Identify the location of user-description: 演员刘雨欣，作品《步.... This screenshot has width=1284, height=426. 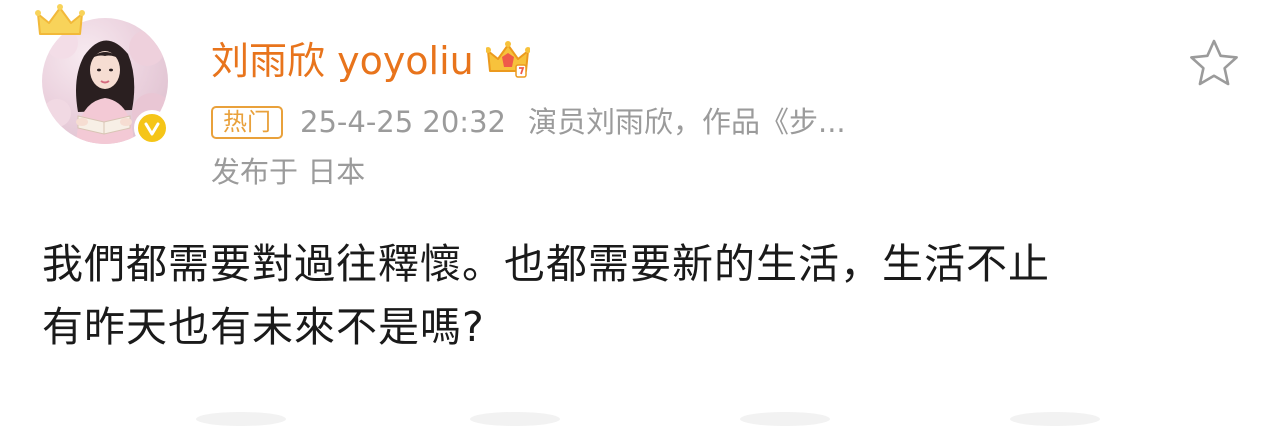
(687, 122).